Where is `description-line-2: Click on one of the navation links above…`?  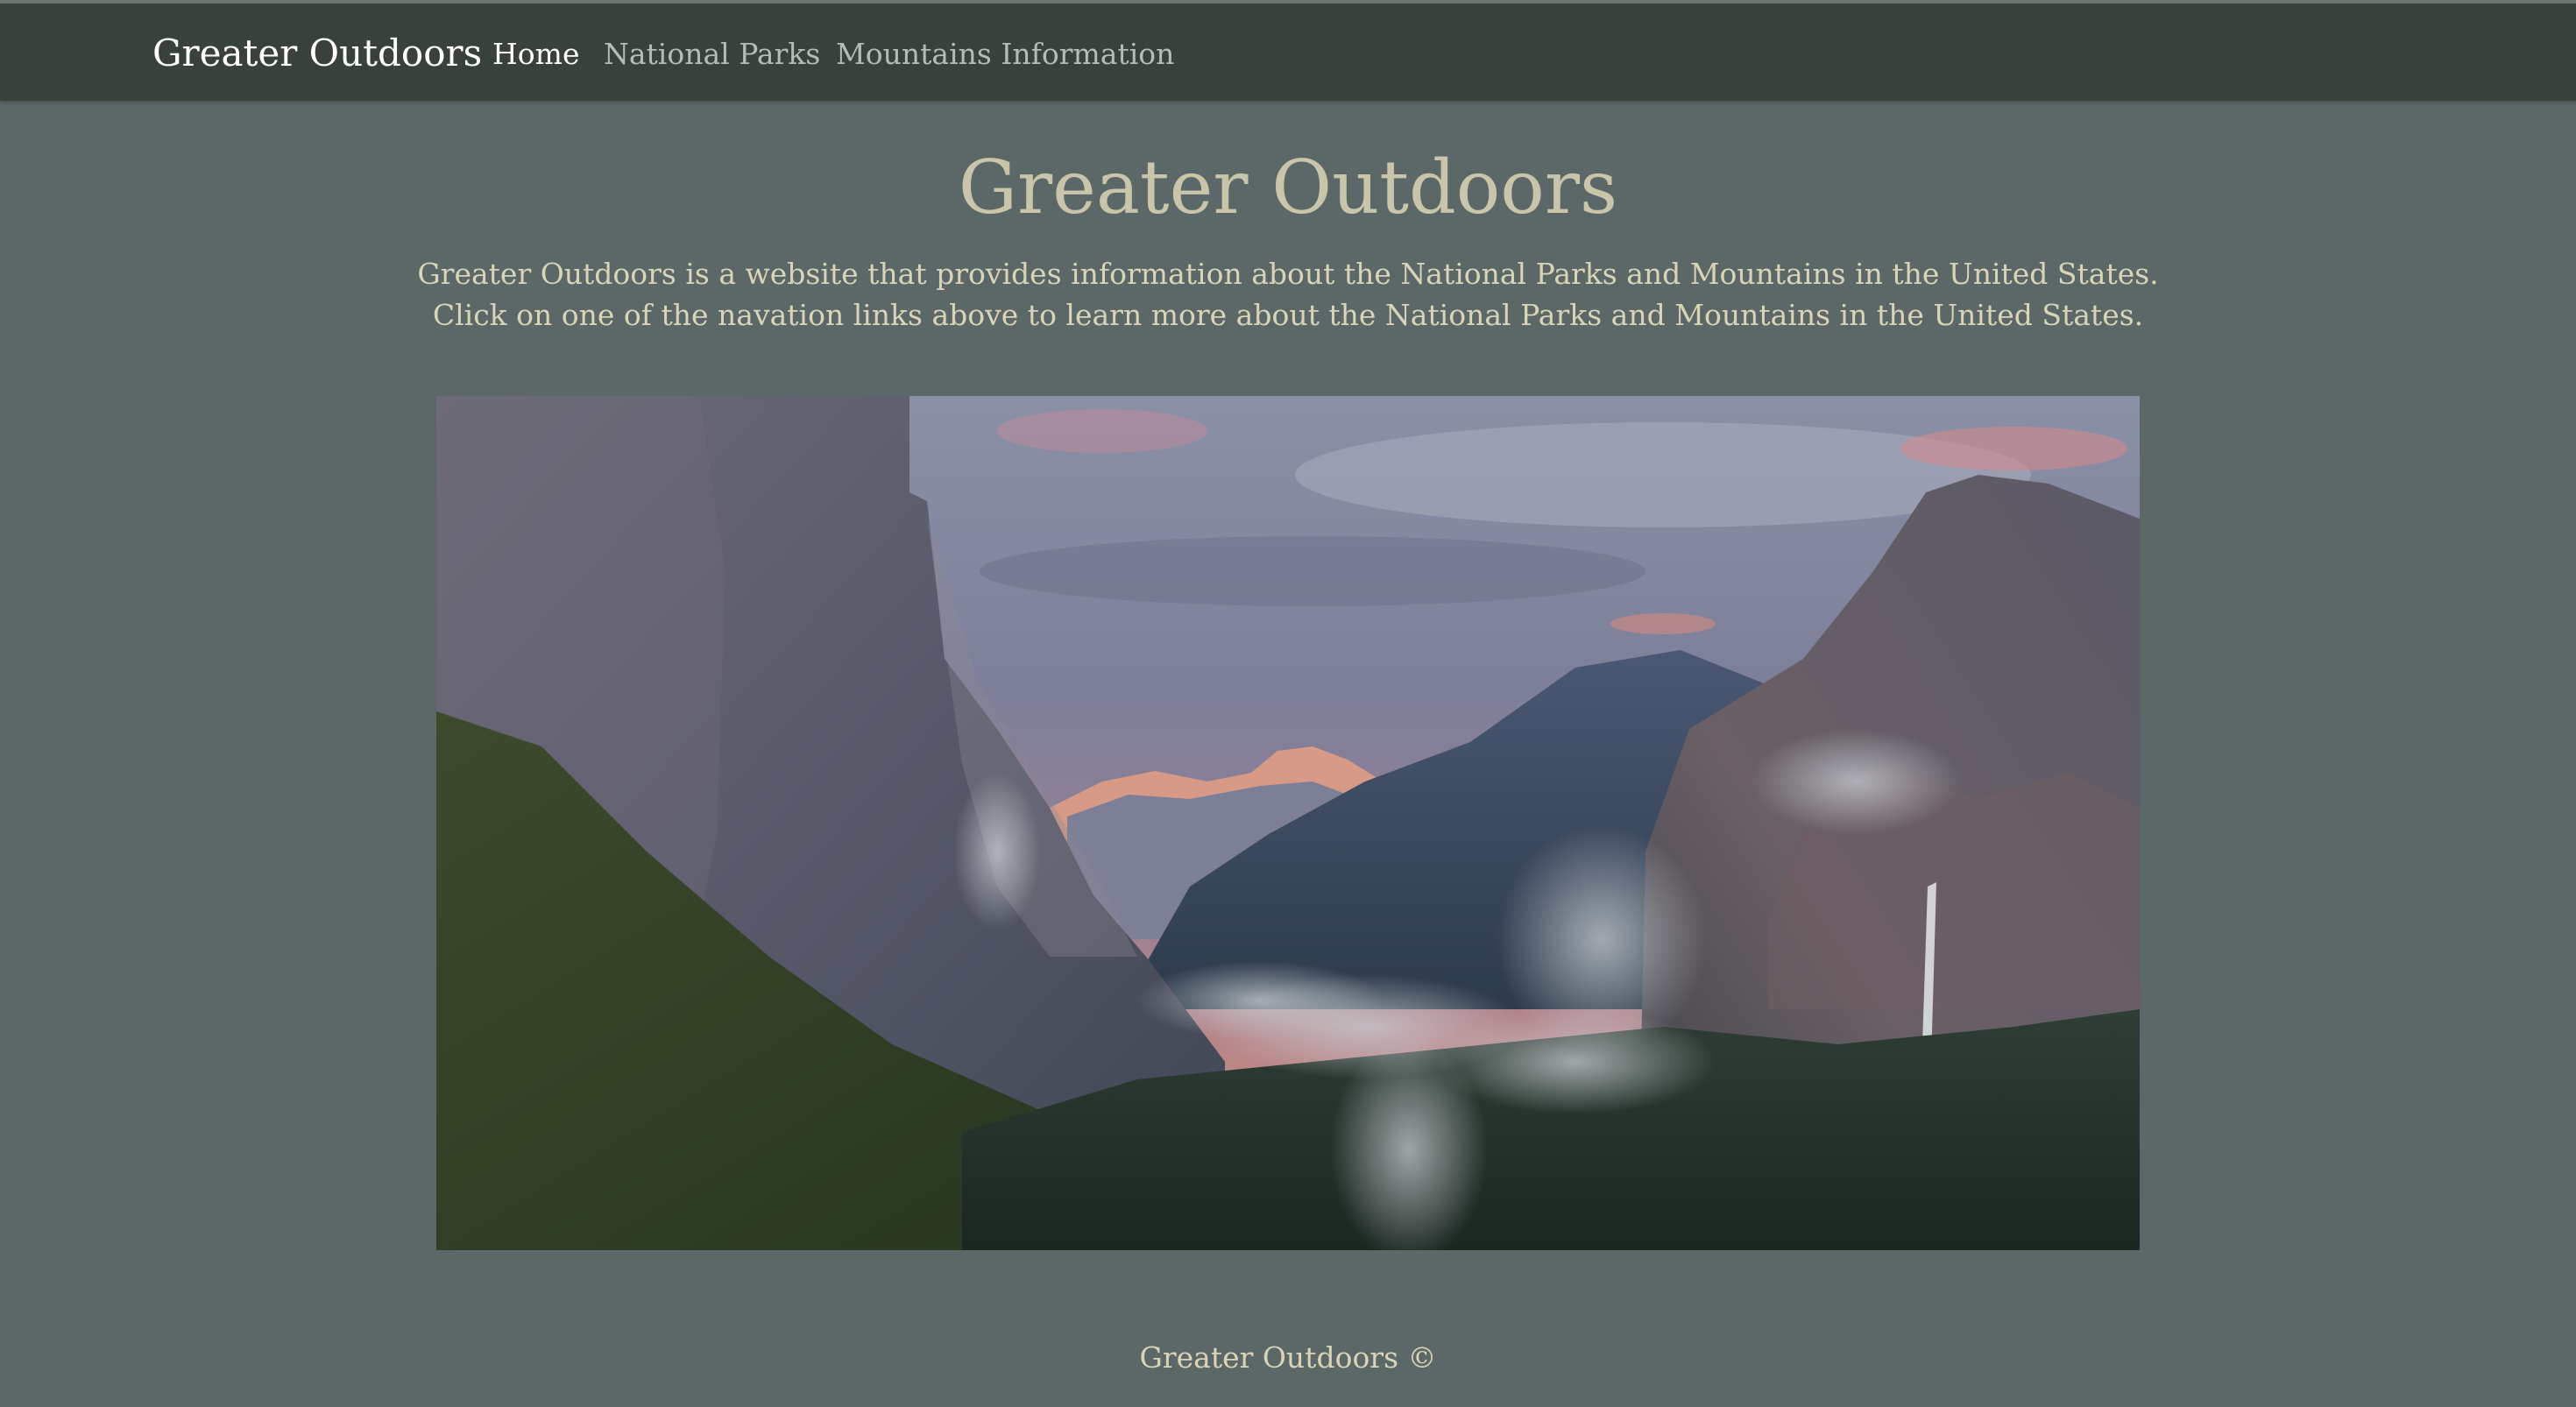 description-line-2: Click on one of the navation links above… is located at coordinates (1288, 315).